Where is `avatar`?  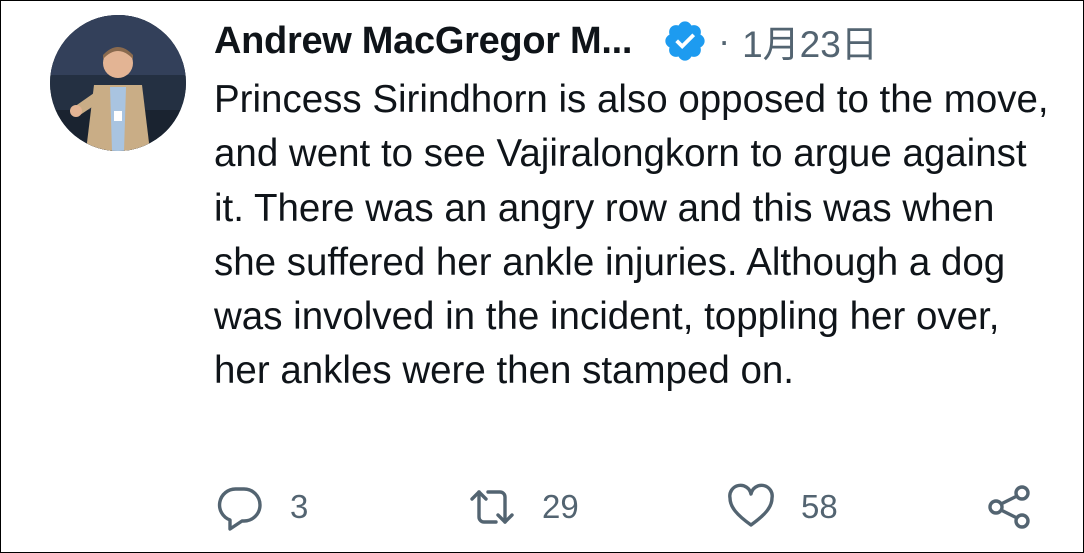 avatar is located at coordinates (118, 83).